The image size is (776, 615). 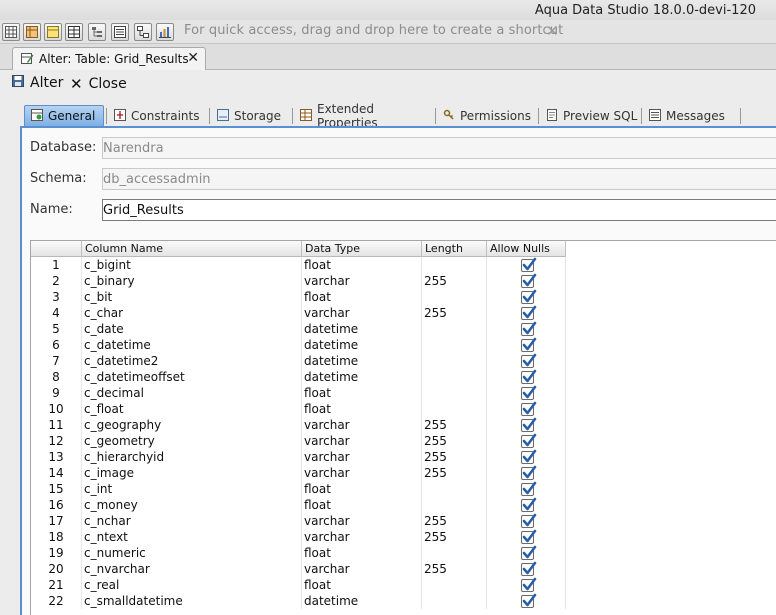 I want to click on doc-tab-alter-table: Alter: Table: Grid_Results ✕, so click(x=109, y=58).